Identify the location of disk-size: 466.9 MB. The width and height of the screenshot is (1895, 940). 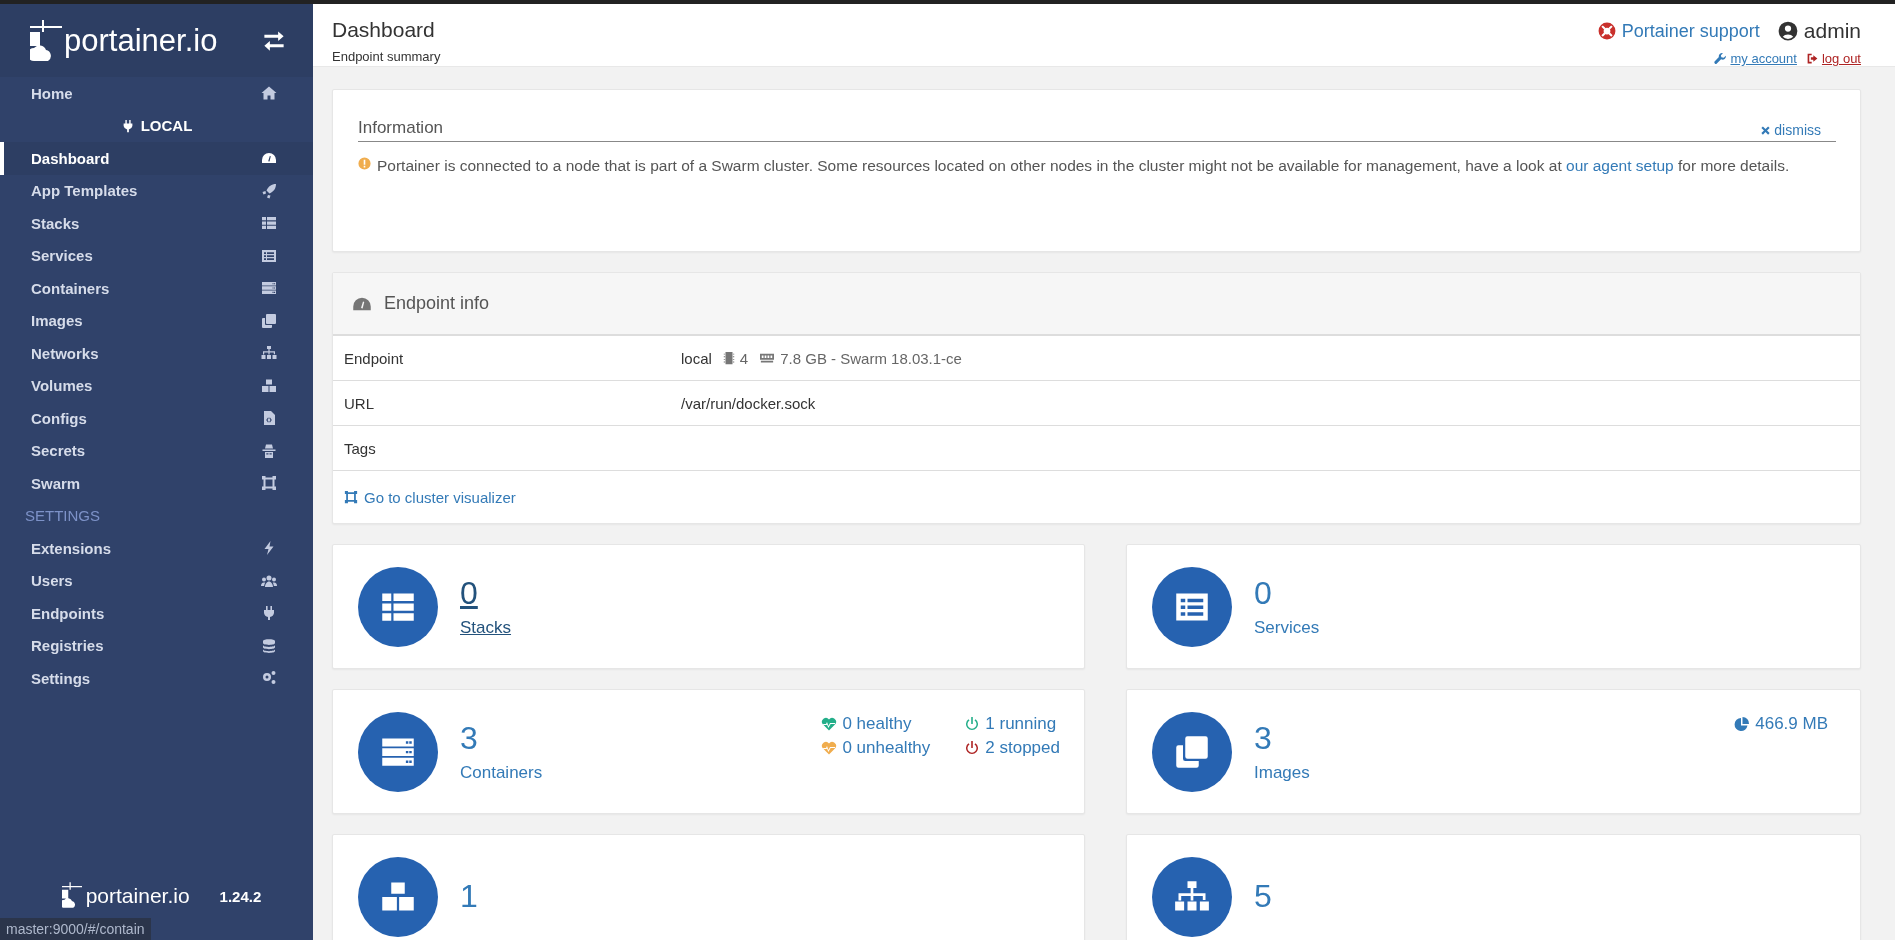
(1791, 724).